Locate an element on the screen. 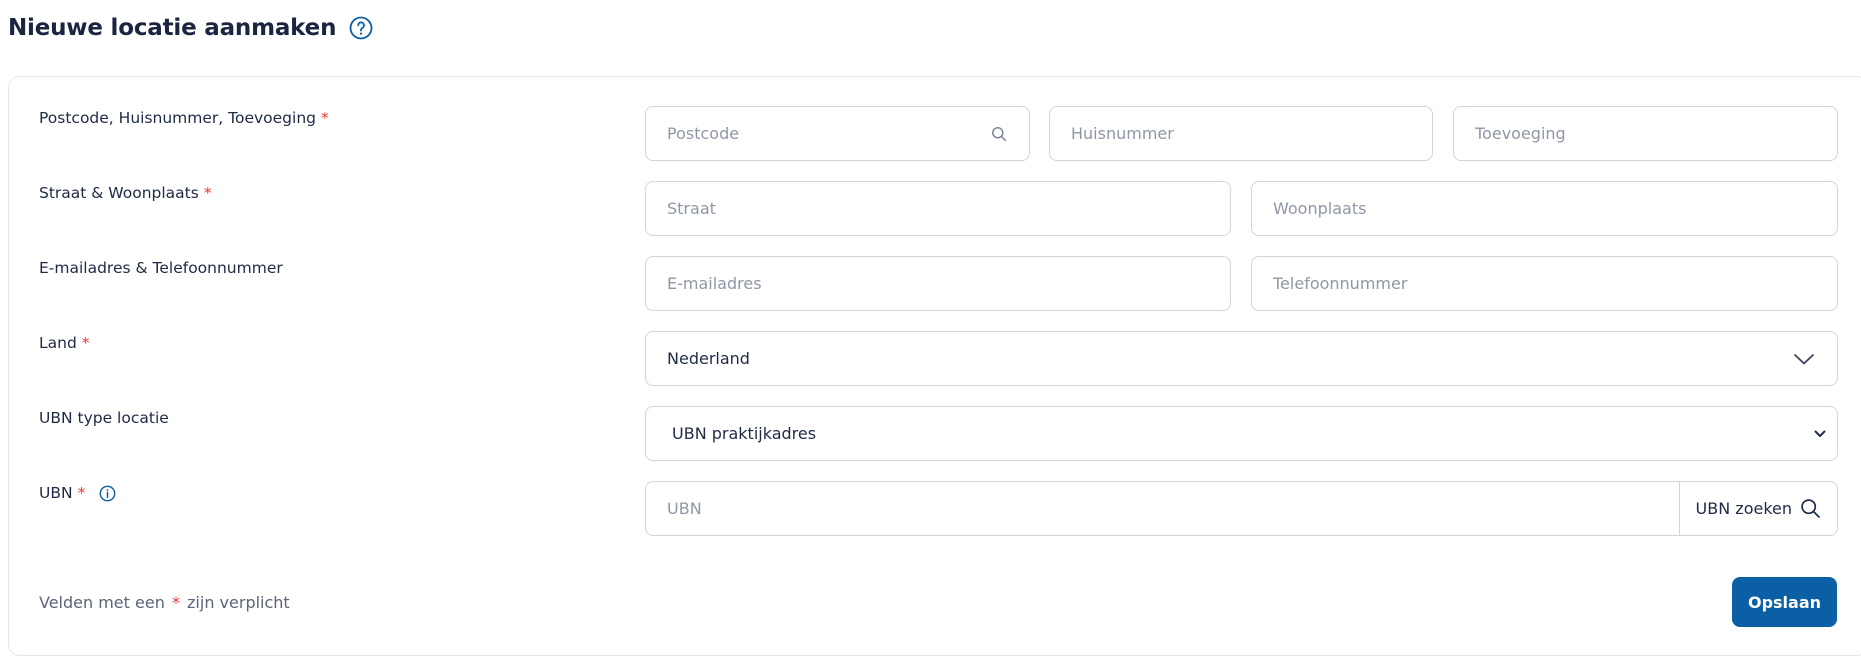  address-label: Postcode, Huisnummer, Toevoeging * is located at coordinates (184, 118).